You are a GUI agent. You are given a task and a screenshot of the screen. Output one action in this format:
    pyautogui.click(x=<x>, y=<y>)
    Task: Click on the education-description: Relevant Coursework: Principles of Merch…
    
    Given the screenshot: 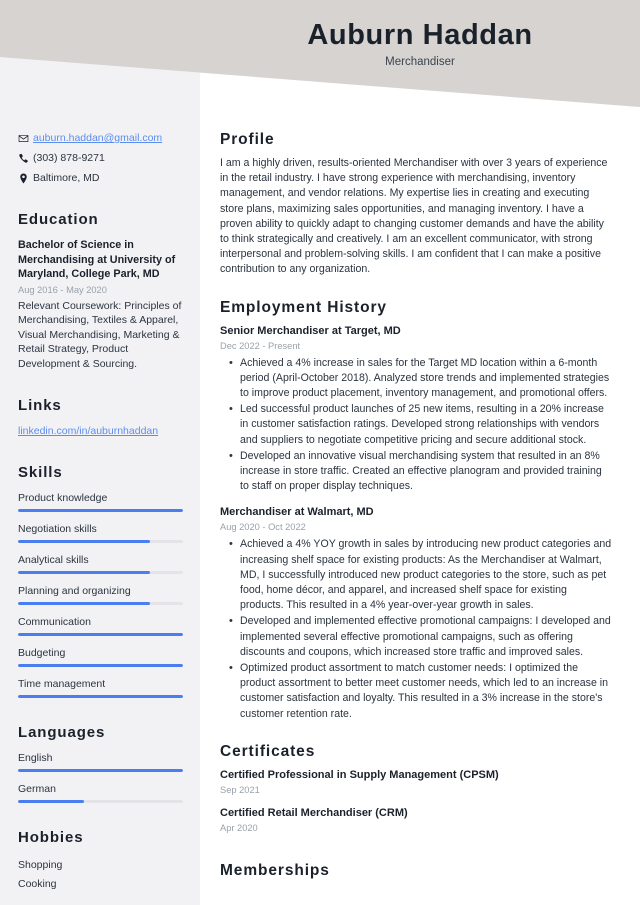 What is the action you would take?
    pyautogui.click(x=100, y=334)
    